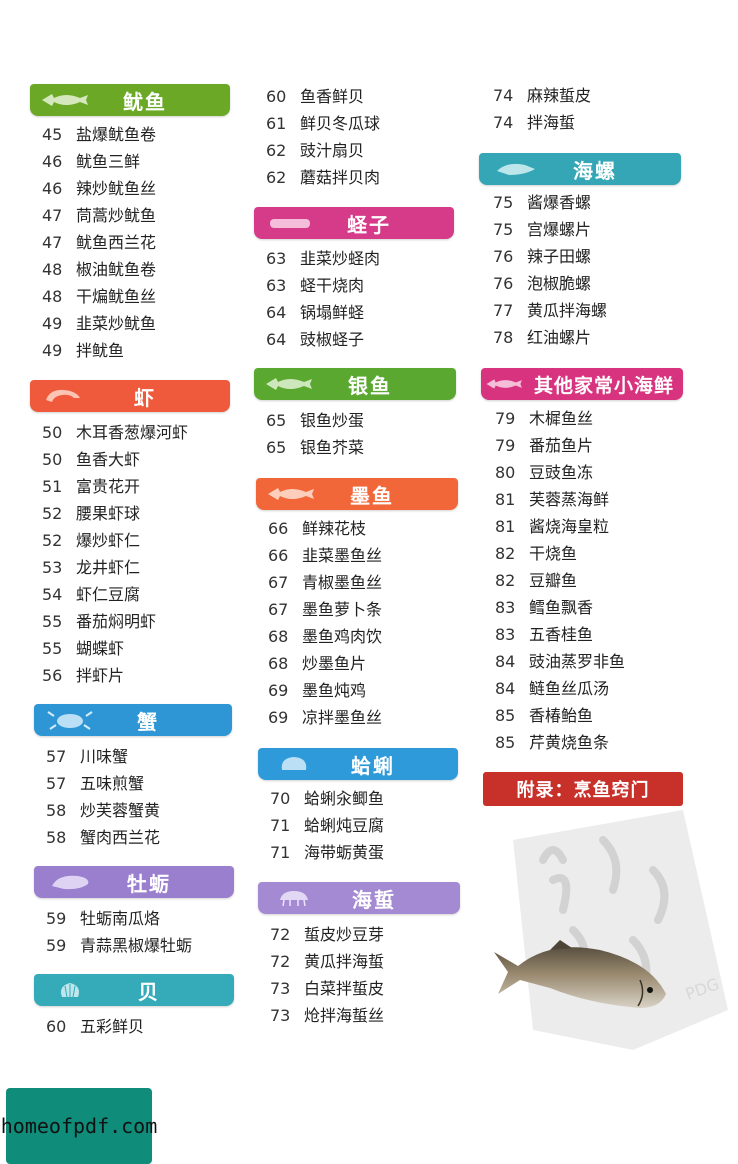 The height and width of the screenshot is (1164, 738). I want to click on recipe-name: 拌鱿鱼, so click(100, 350).